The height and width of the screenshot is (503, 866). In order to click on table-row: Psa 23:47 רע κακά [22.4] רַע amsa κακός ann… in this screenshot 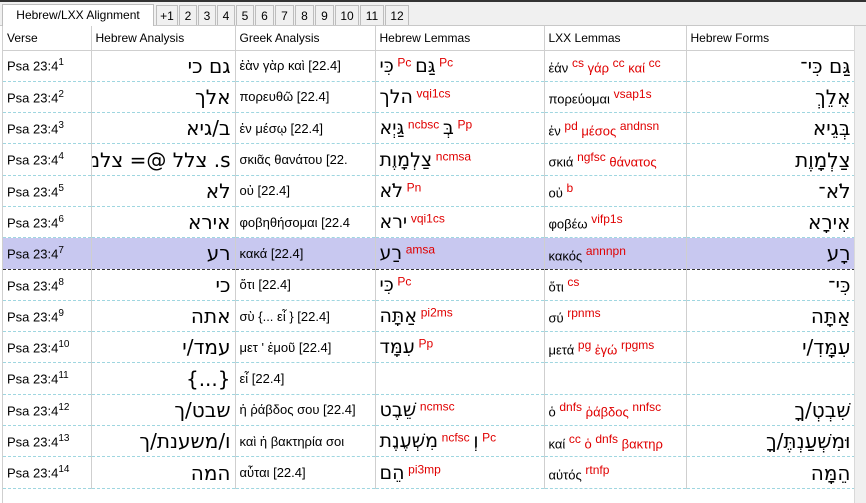, I will do `click(429, 253)`.